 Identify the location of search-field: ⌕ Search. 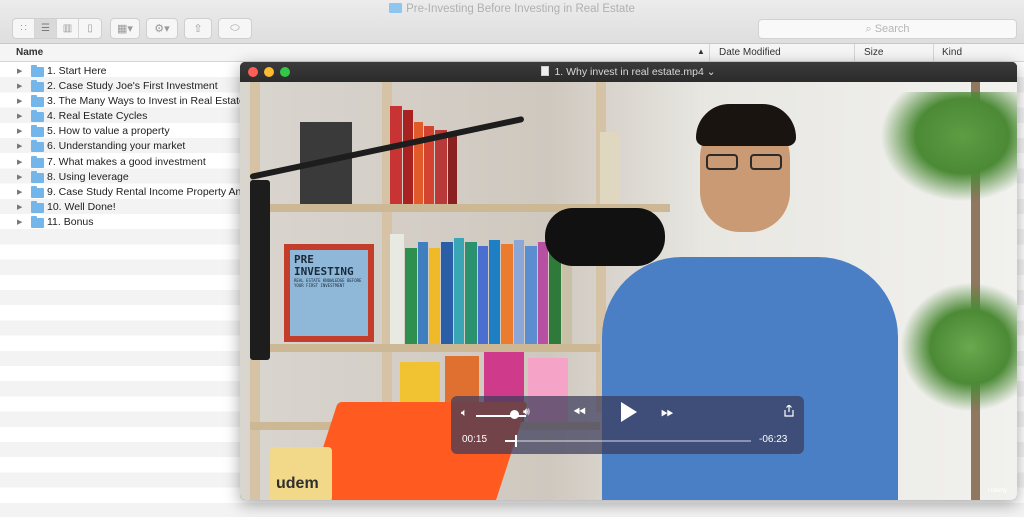
(887, 29).